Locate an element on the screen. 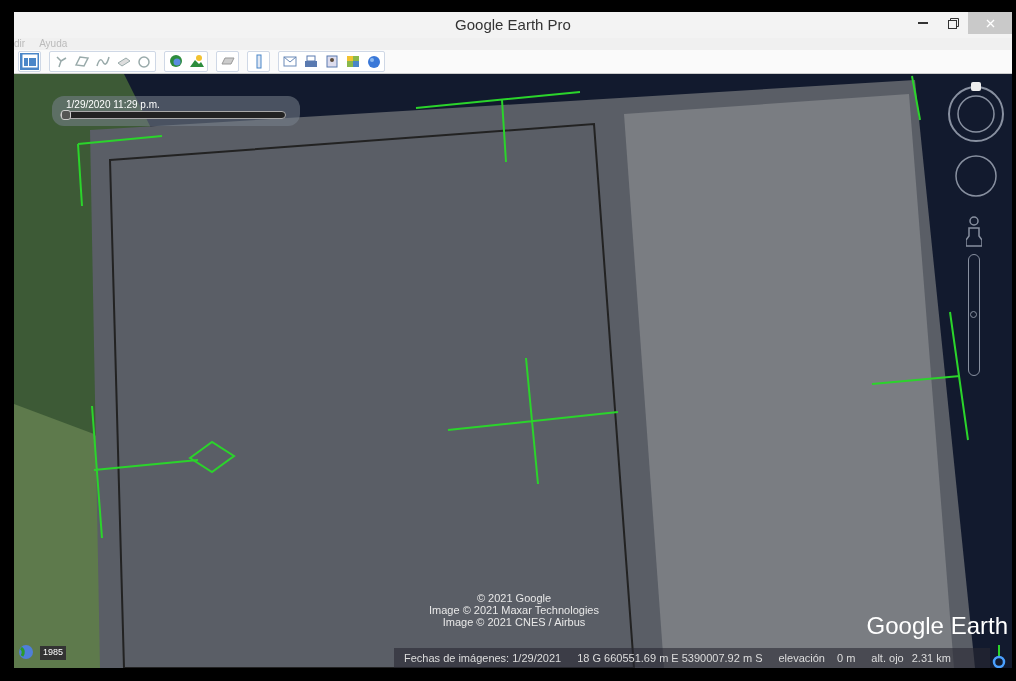 The width and height of the screenshot is (1016, 681). location-pin-icon is located at coordinates (999, 656).